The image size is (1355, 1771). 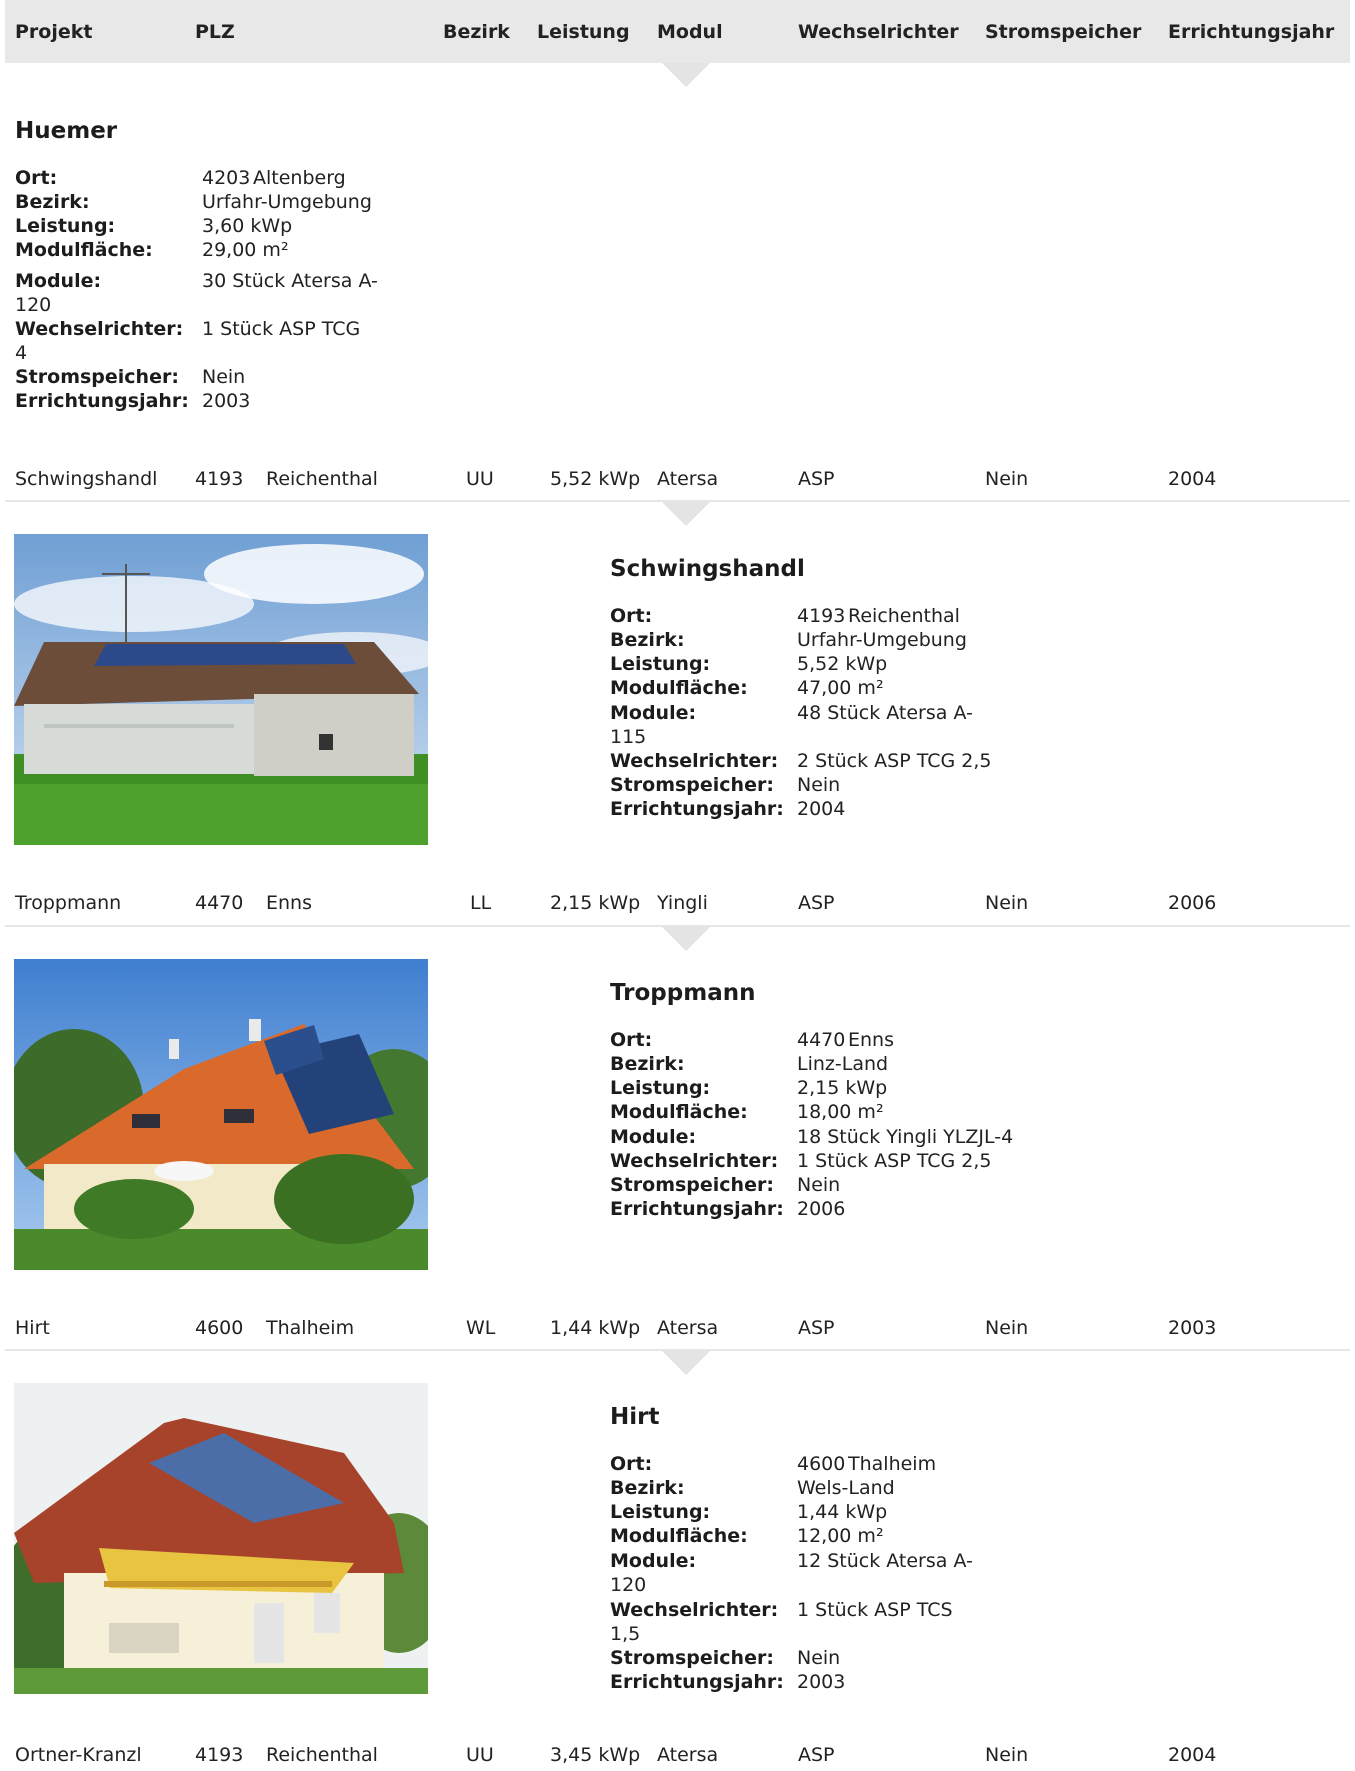 What do you see at coordinates (821, 809) in the screenshot?
I see `value-errichtungsjahr: 2004` at bounding box center [821, 809].